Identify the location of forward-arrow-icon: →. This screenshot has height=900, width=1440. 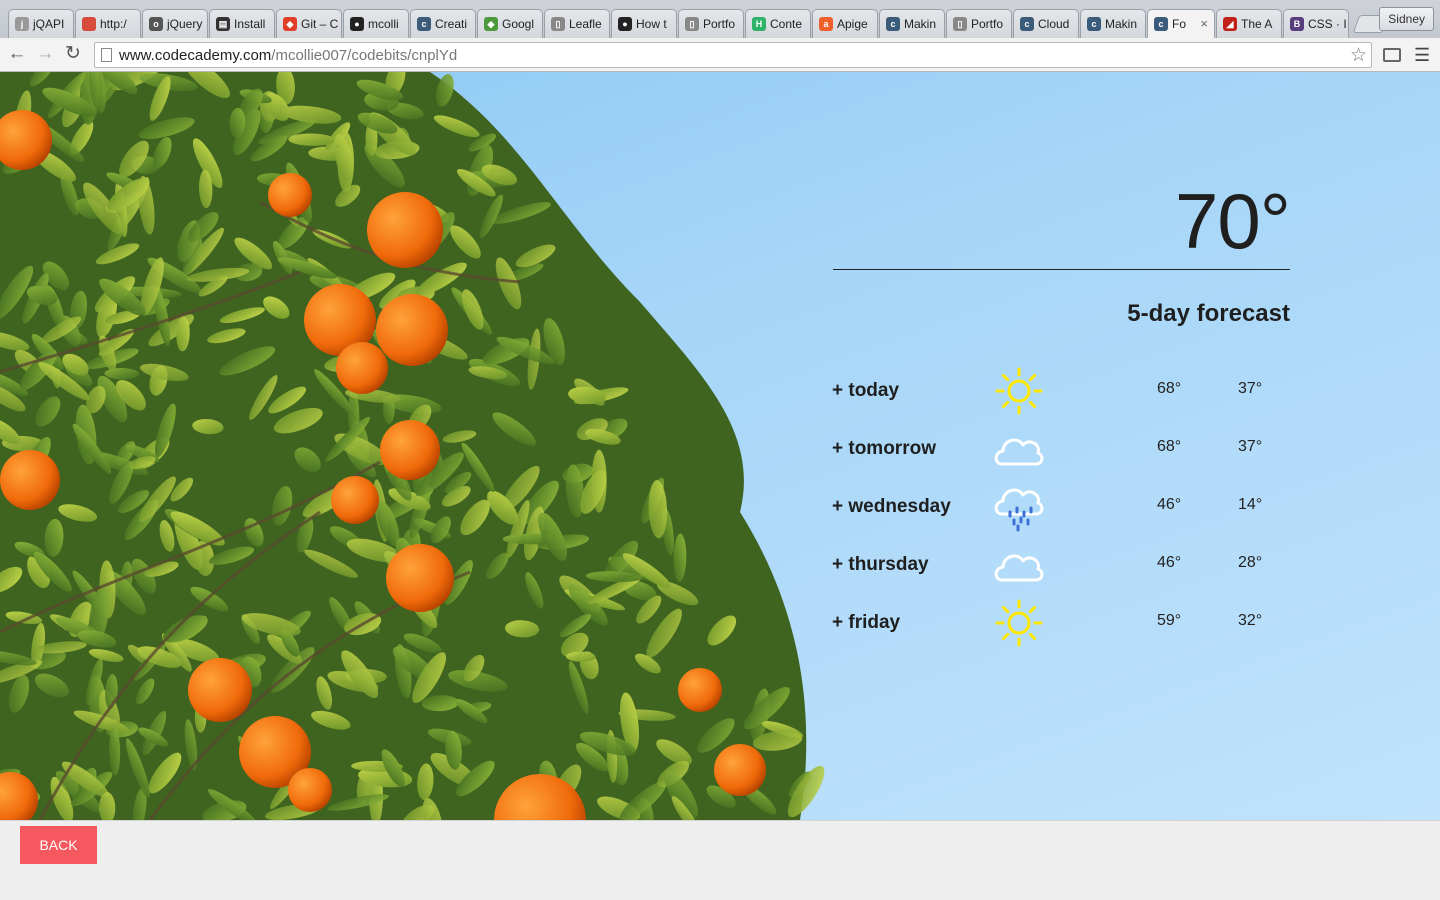
(45, 55).